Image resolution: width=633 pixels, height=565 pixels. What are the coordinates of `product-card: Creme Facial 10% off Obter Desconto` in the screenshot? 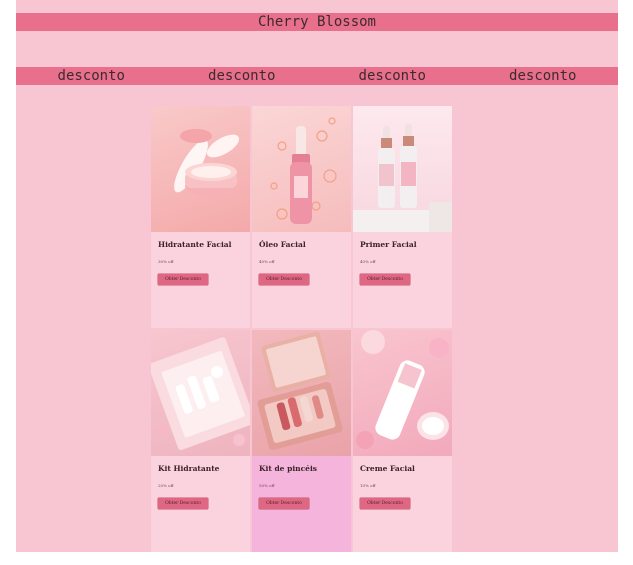 It's located at (402, 441).